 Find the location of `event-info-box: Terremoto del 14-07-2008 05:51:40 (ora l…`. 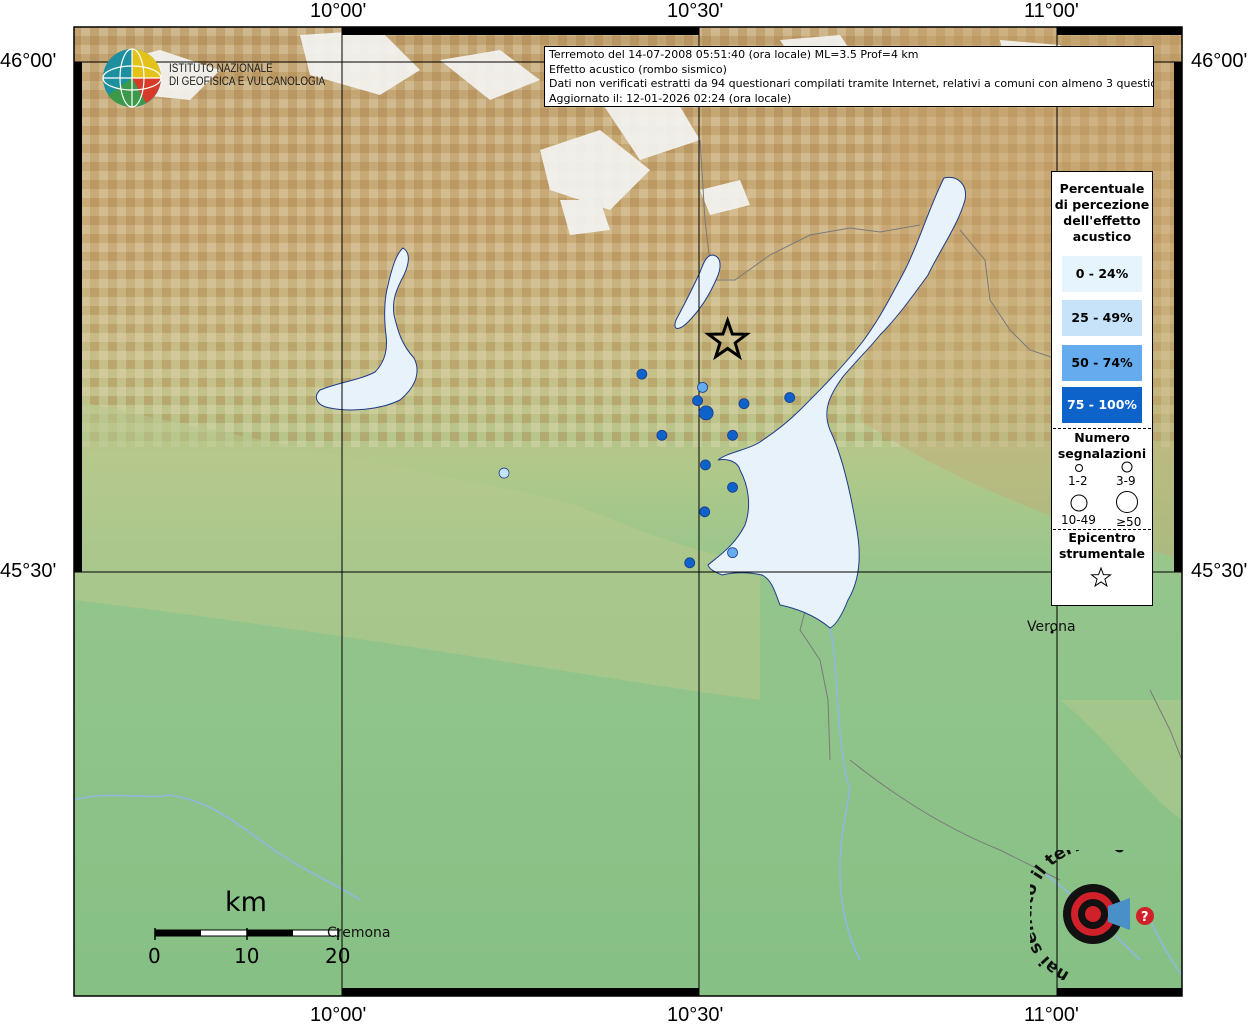

event-info-box: Terremoto del 14-07-2008 05:51:40 (ora l… is located at coordinates (849, 76).